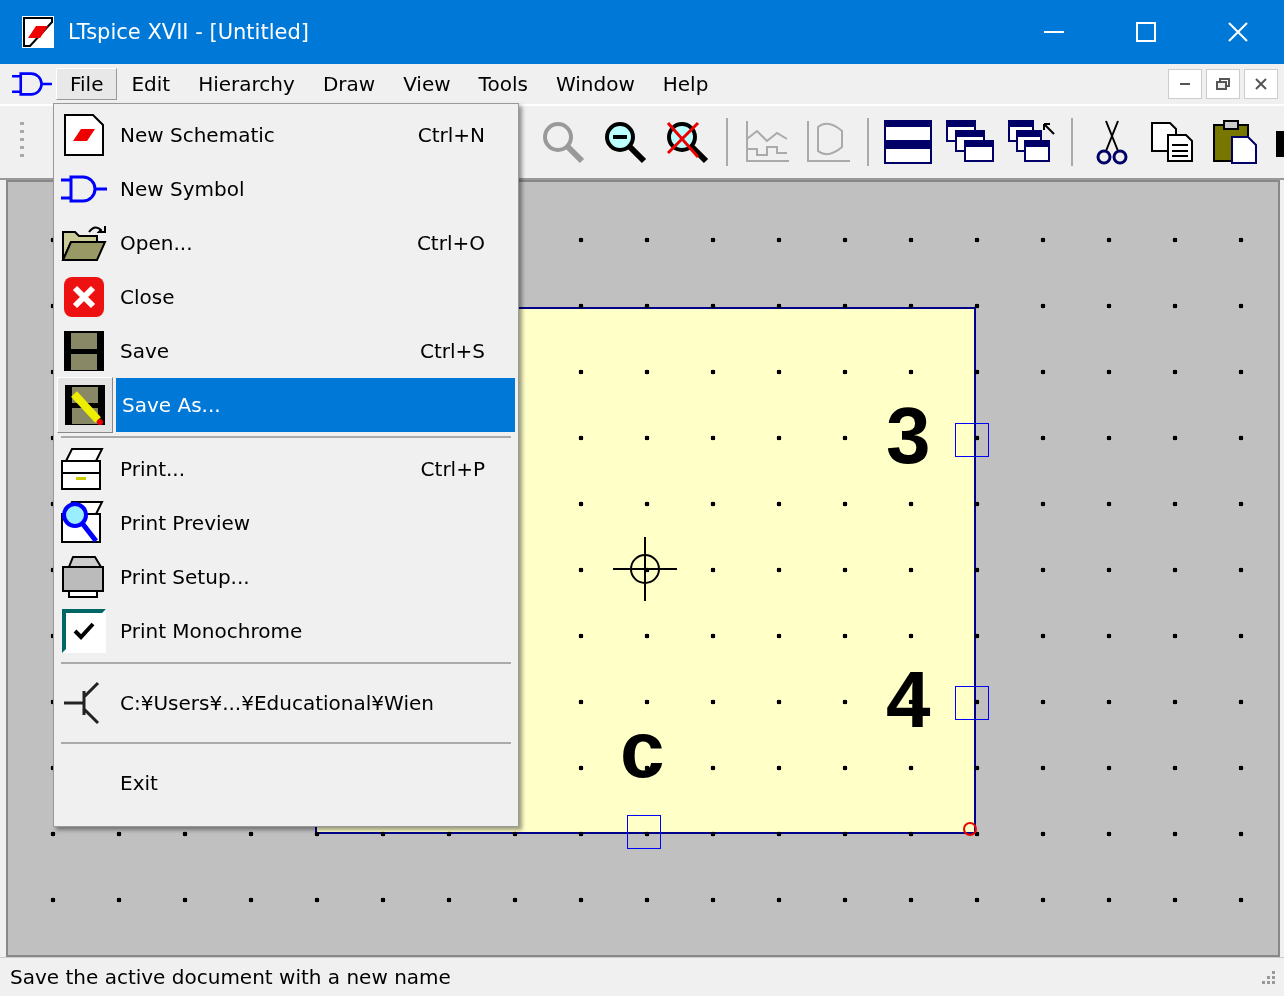  I want to click on menu-item: New Schematic Ctrl+N, so click(314, 135).